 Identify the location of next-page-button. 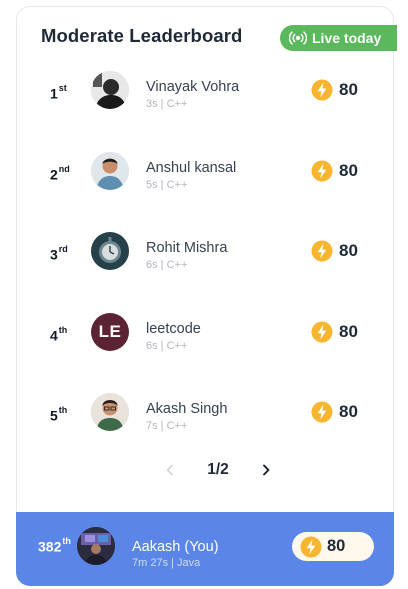
(266, 470).